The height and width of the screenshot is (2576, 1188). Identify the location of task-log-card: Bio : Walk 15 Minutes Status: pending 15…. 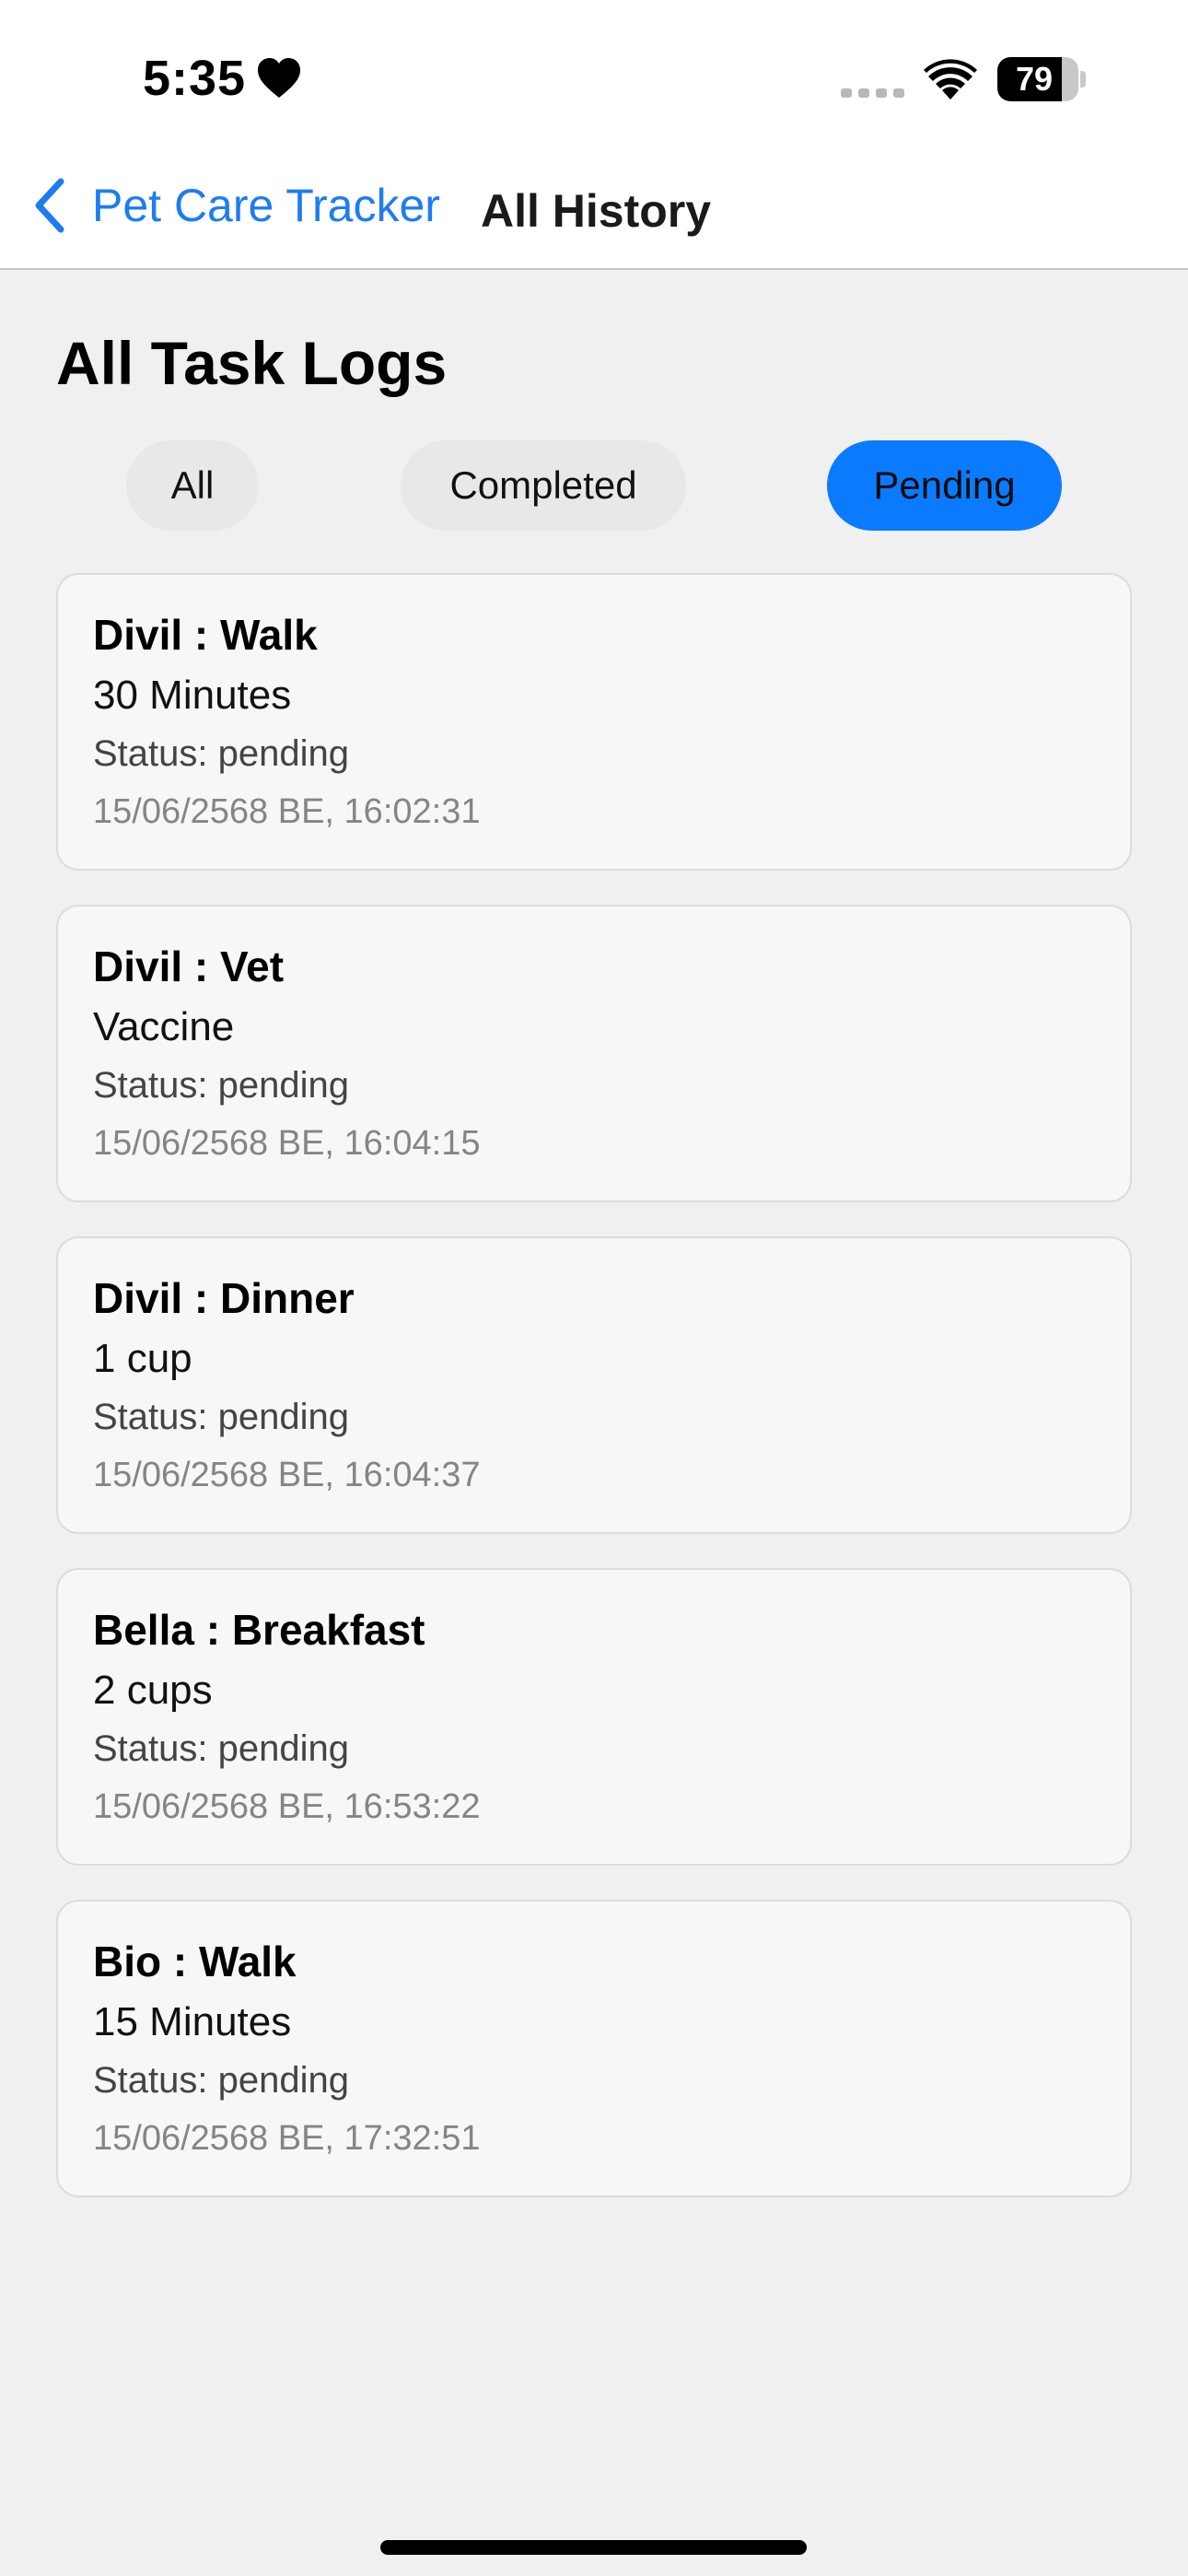
(594, 2048).